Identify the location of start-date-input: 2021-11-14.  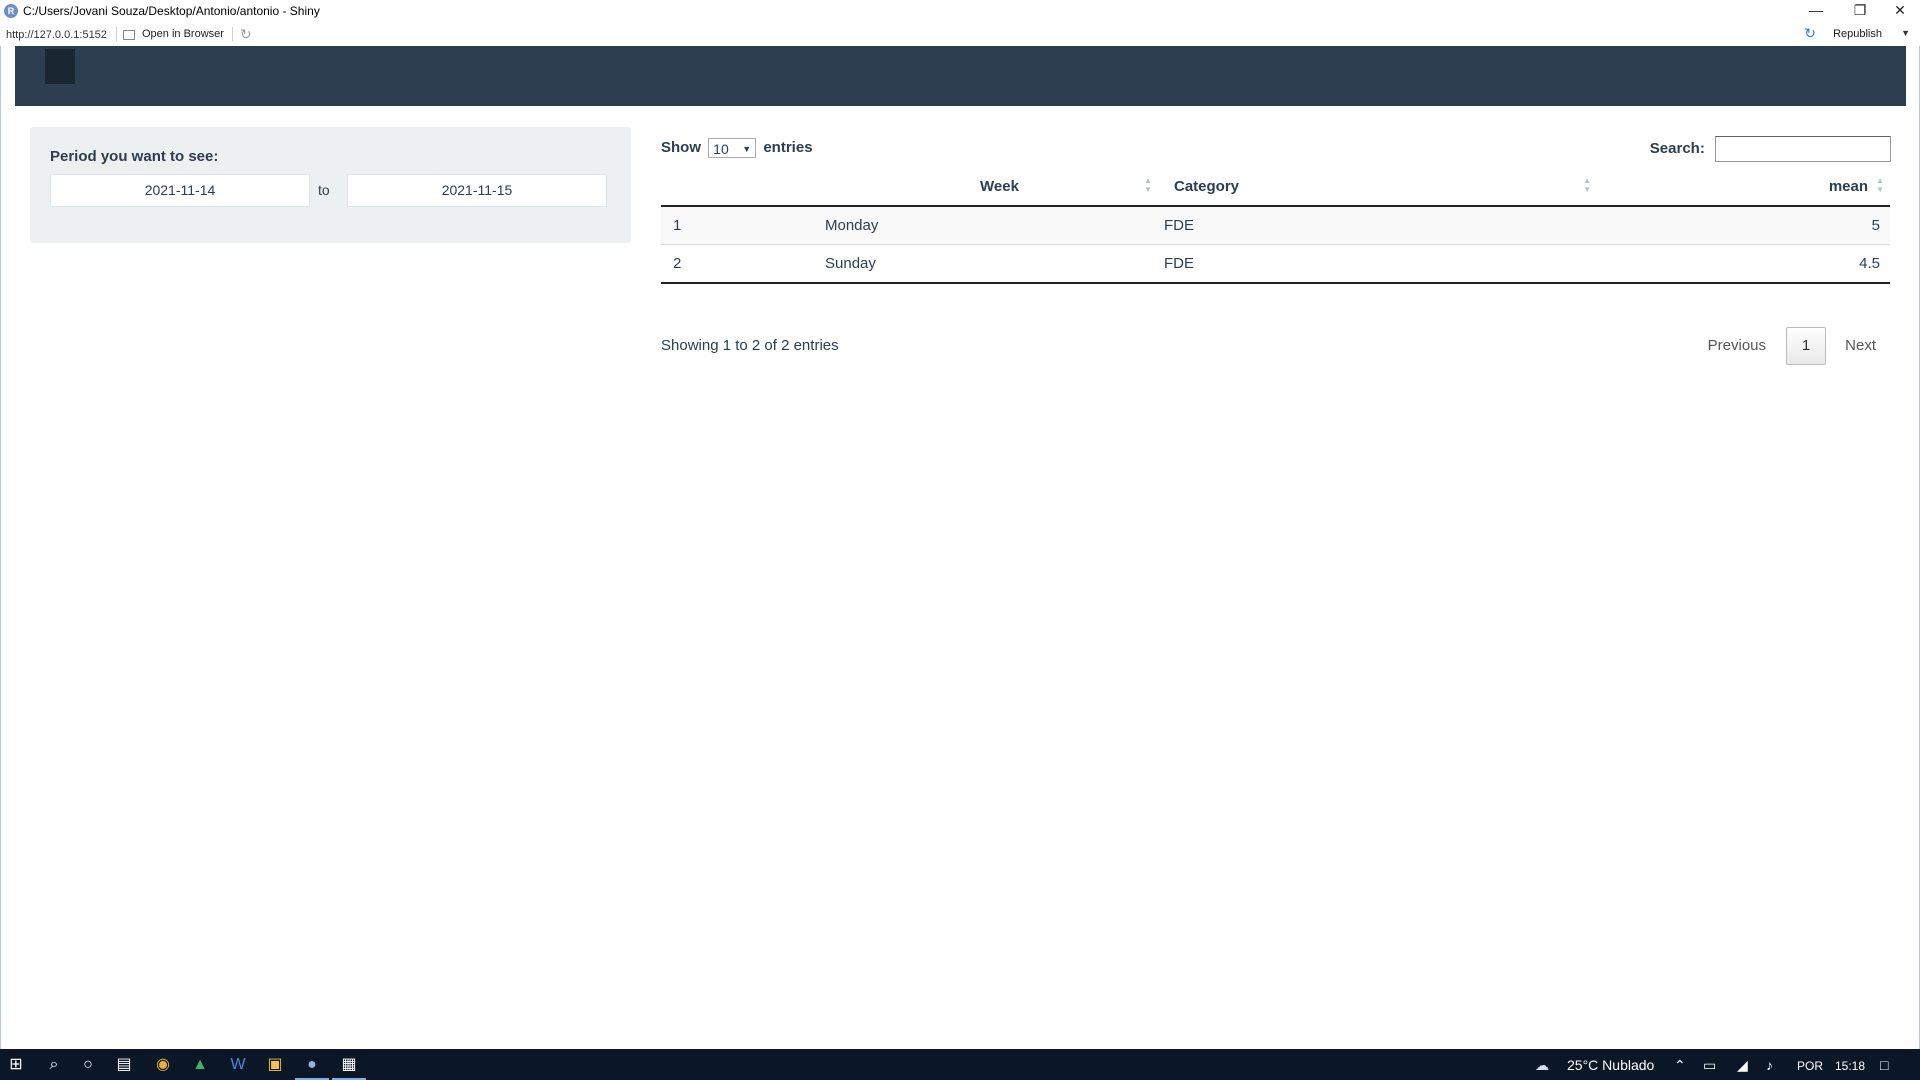
(180, 190).